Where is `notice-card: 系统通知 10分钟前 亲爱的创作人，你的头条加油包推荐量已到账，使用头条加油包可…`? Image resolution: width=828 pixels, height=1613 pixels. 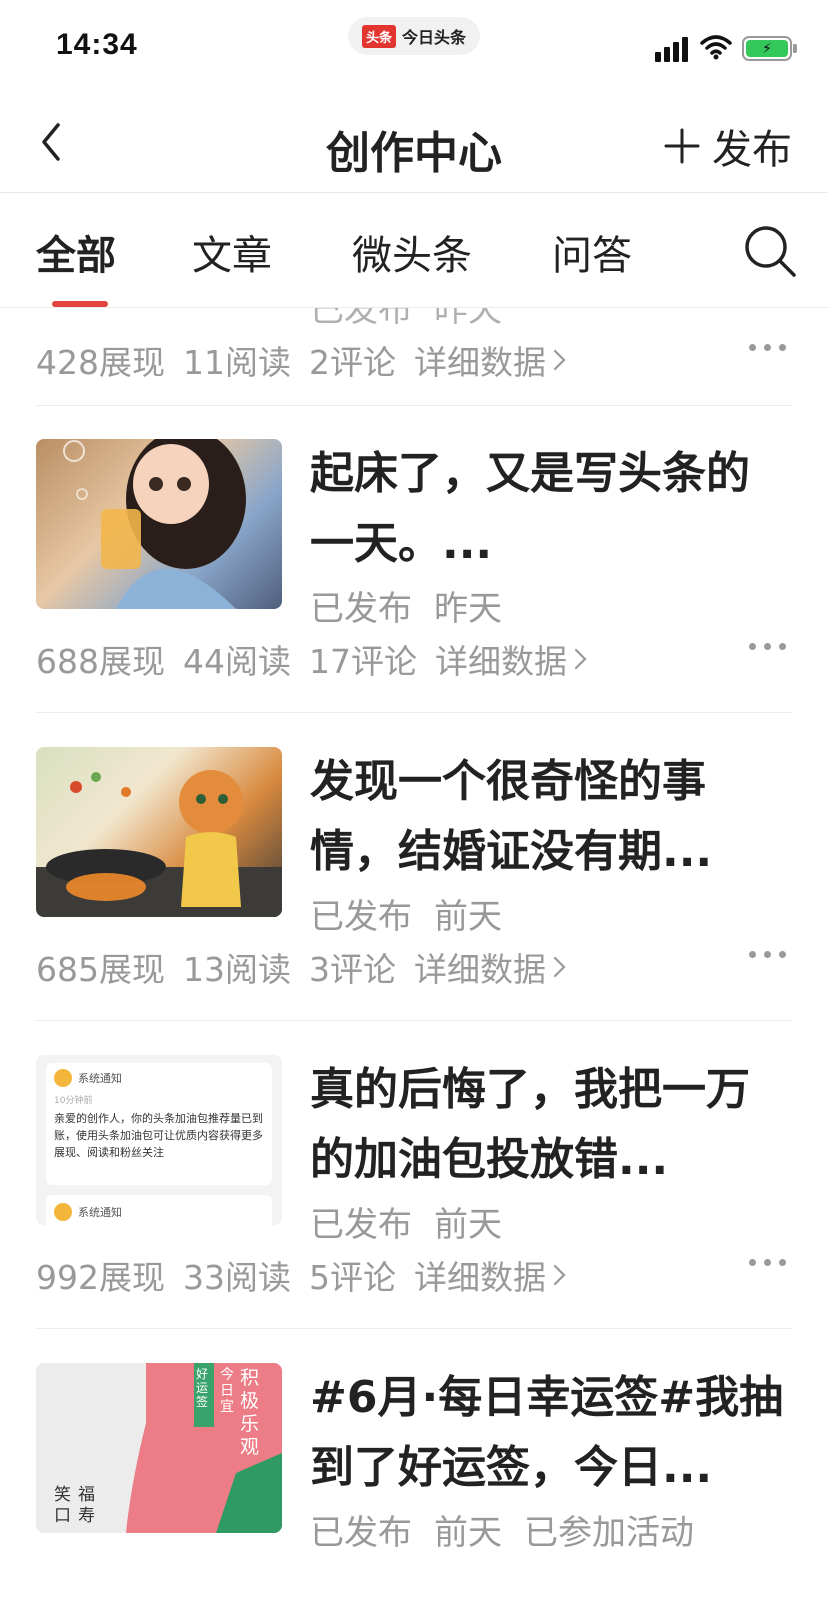
notice-card: 系统通知 10分钟前 亲爱的创作人，你的头条加油包推荐量已到账，使用头条加油包可… is located at coordinates (159, 1124).